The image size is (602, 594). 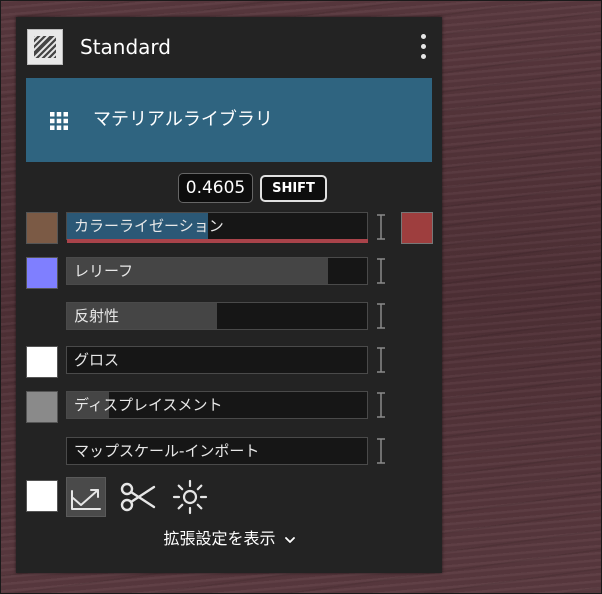 I want to click on accent-color-swatch, so click(x=417, y=228).